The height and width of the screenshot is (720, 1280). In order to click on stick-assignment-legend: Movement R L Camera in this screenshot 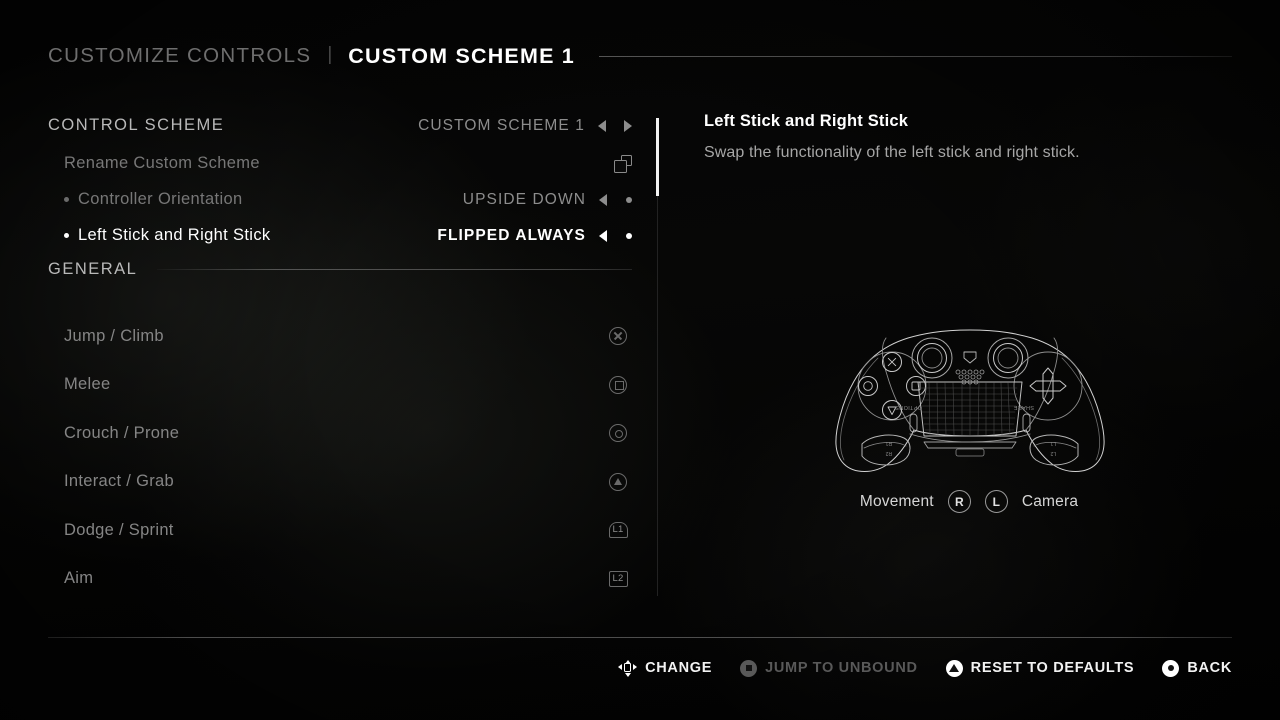, I will do `click(969, 501)`.